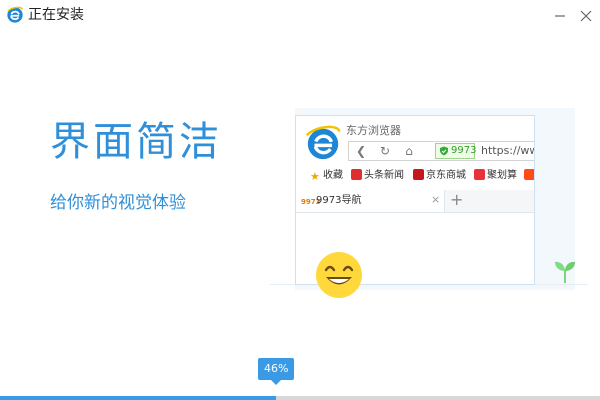 This screenshot has width=600, height=400. What do you see at coordinates (495, 176) in the screenshot?
I see `bookmark-item: 聚划算` at bounding box center [495, 176].